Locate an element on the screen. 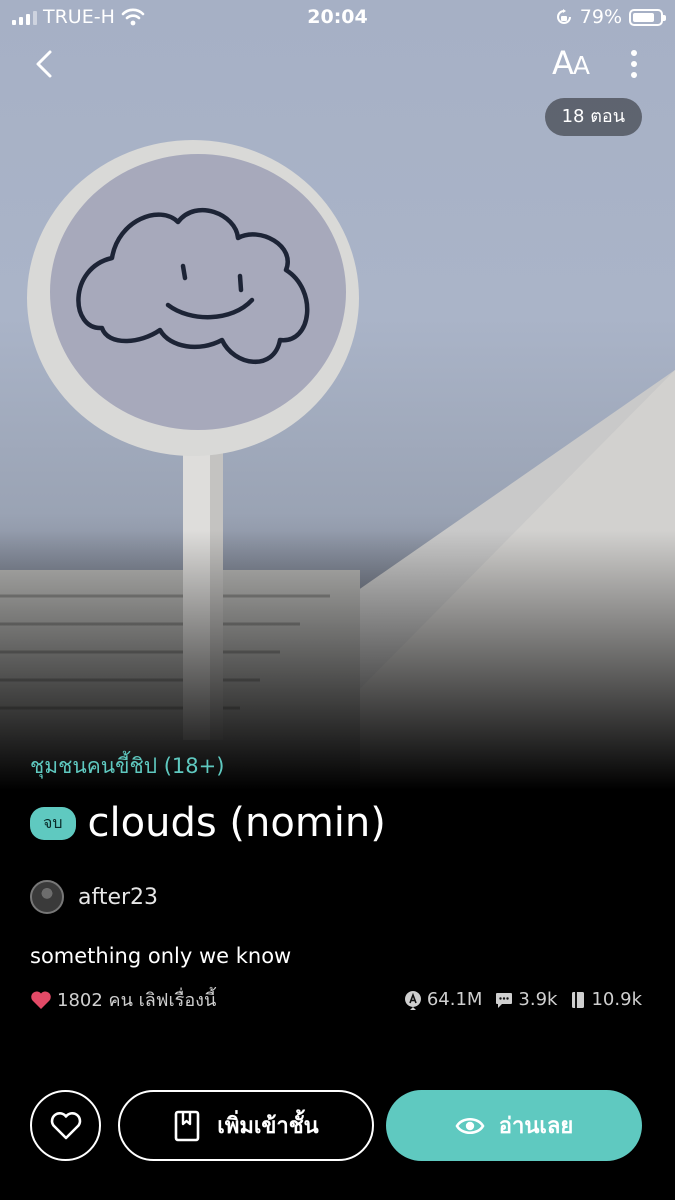 The height and width of the screenshot is (1200, 675). likes-count: 1802 คน เลิฟเรื่องนี้ is located at coordinates (137, 1000).